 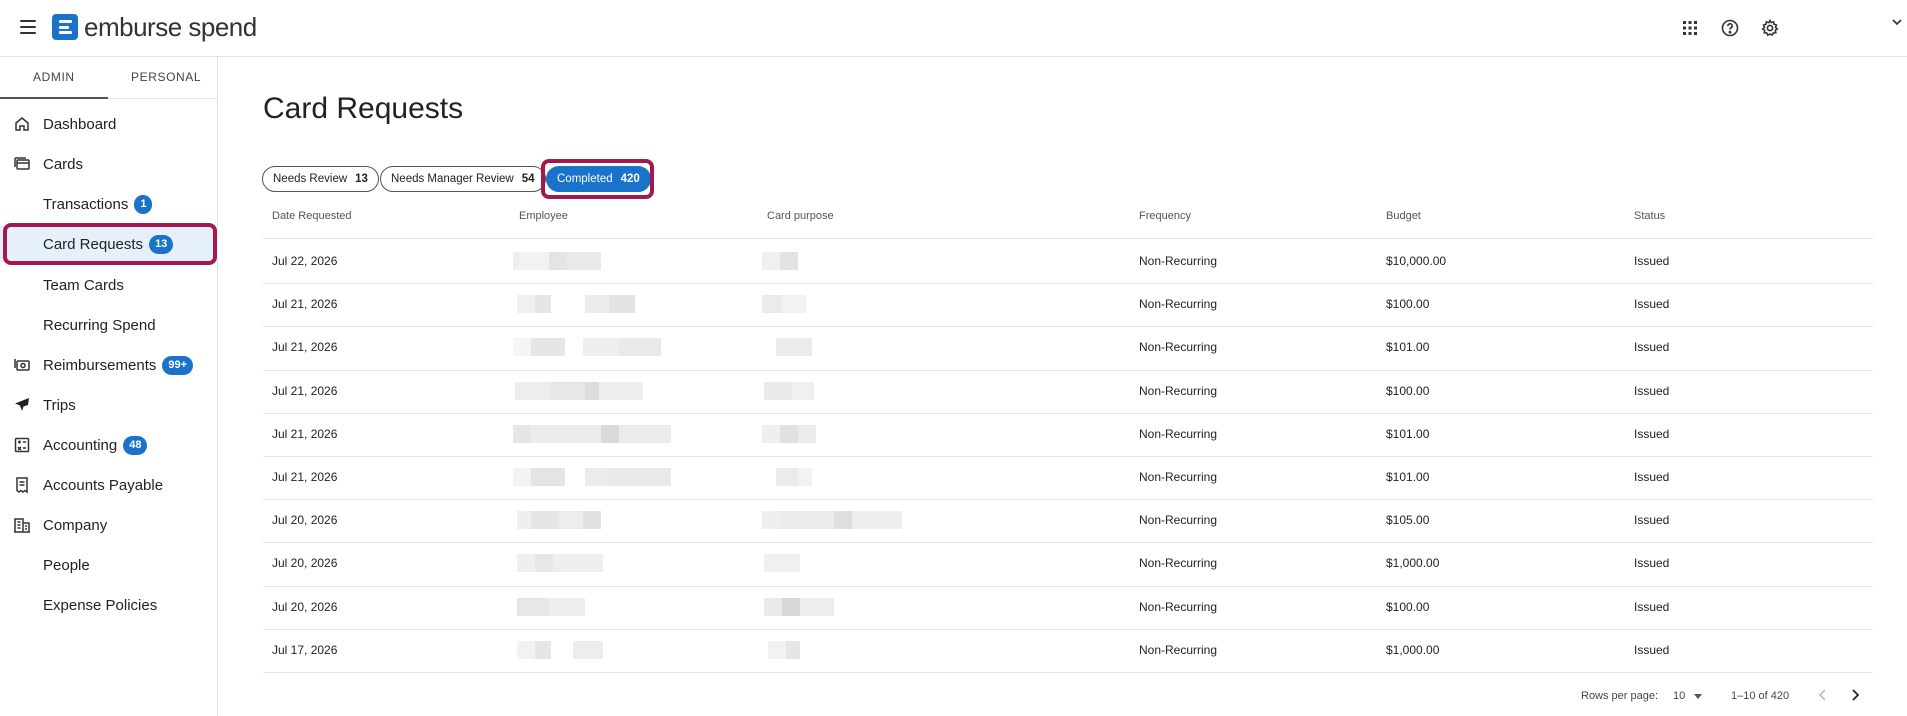 What do you see at coordinates (178, 365) in the screenshot?
I see `count-badge: 99+` at bounding box center [178, 365].